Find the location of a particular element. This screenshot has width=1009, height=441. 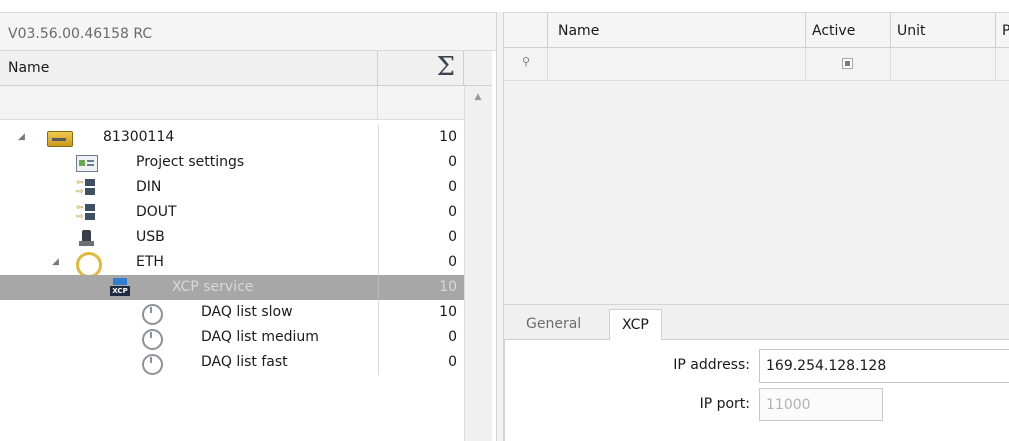

sigma-icon: Σ is located at coordinates (445, 67).